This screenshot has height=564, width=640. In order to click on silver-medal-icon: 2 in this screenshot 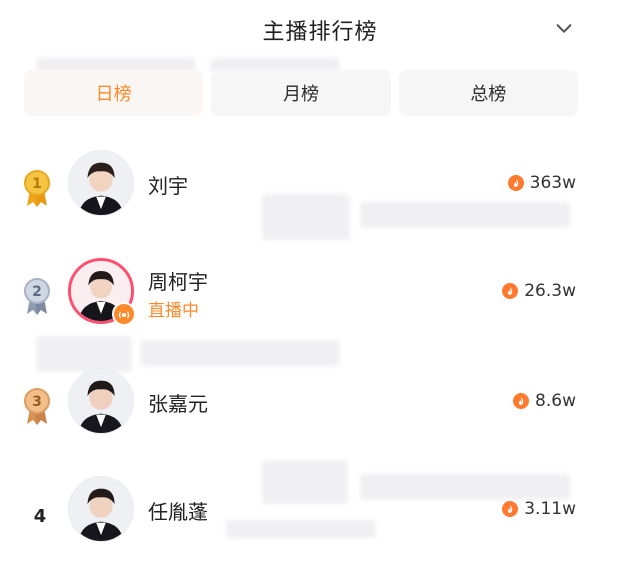, I will do `click(37, 296)`.